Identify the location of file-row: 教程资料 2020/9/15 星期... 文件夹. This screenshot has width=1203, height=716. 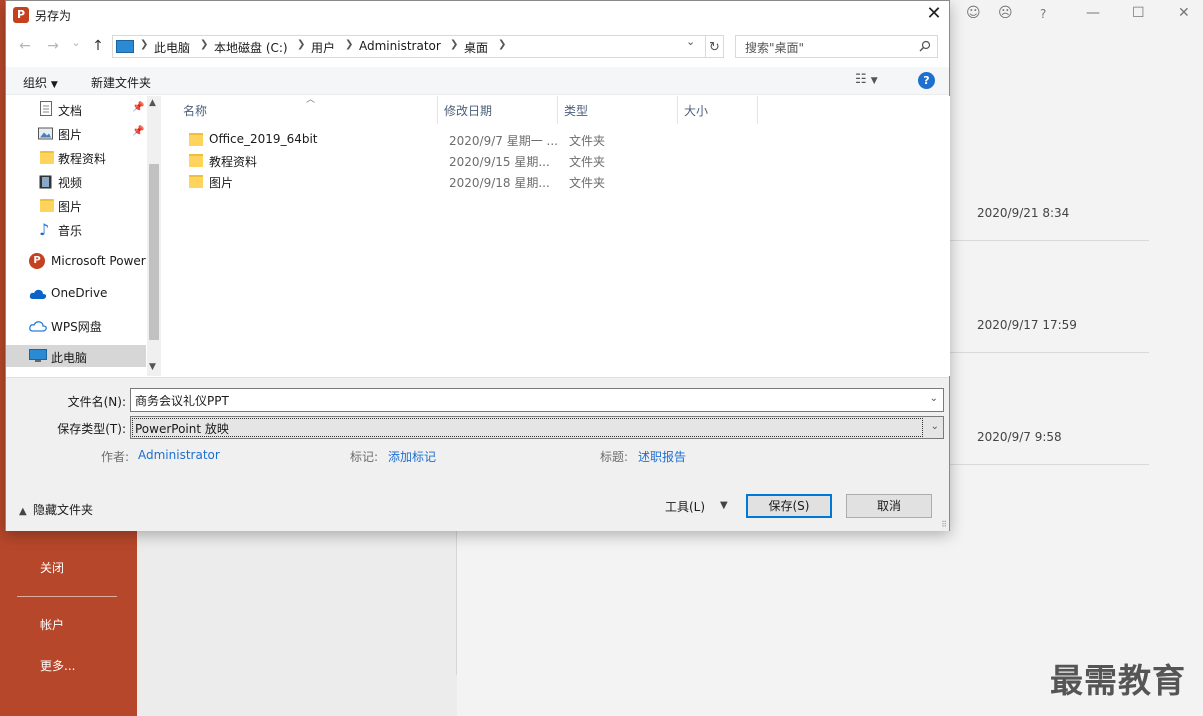
(561, 161).